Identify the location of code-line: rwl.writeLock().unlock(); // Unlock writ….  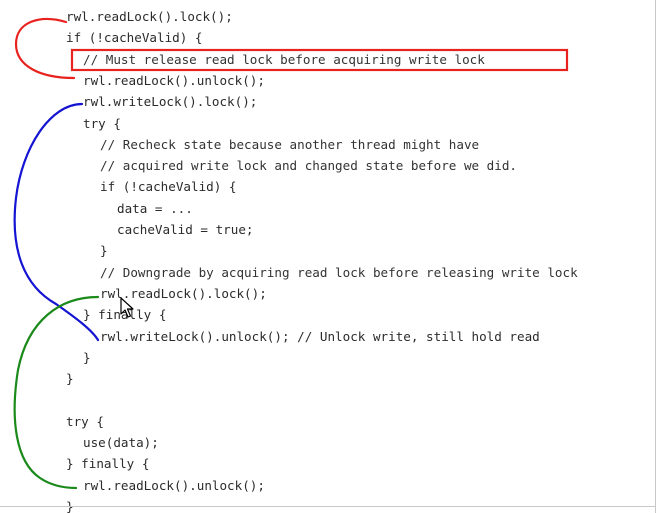
(320, 336).